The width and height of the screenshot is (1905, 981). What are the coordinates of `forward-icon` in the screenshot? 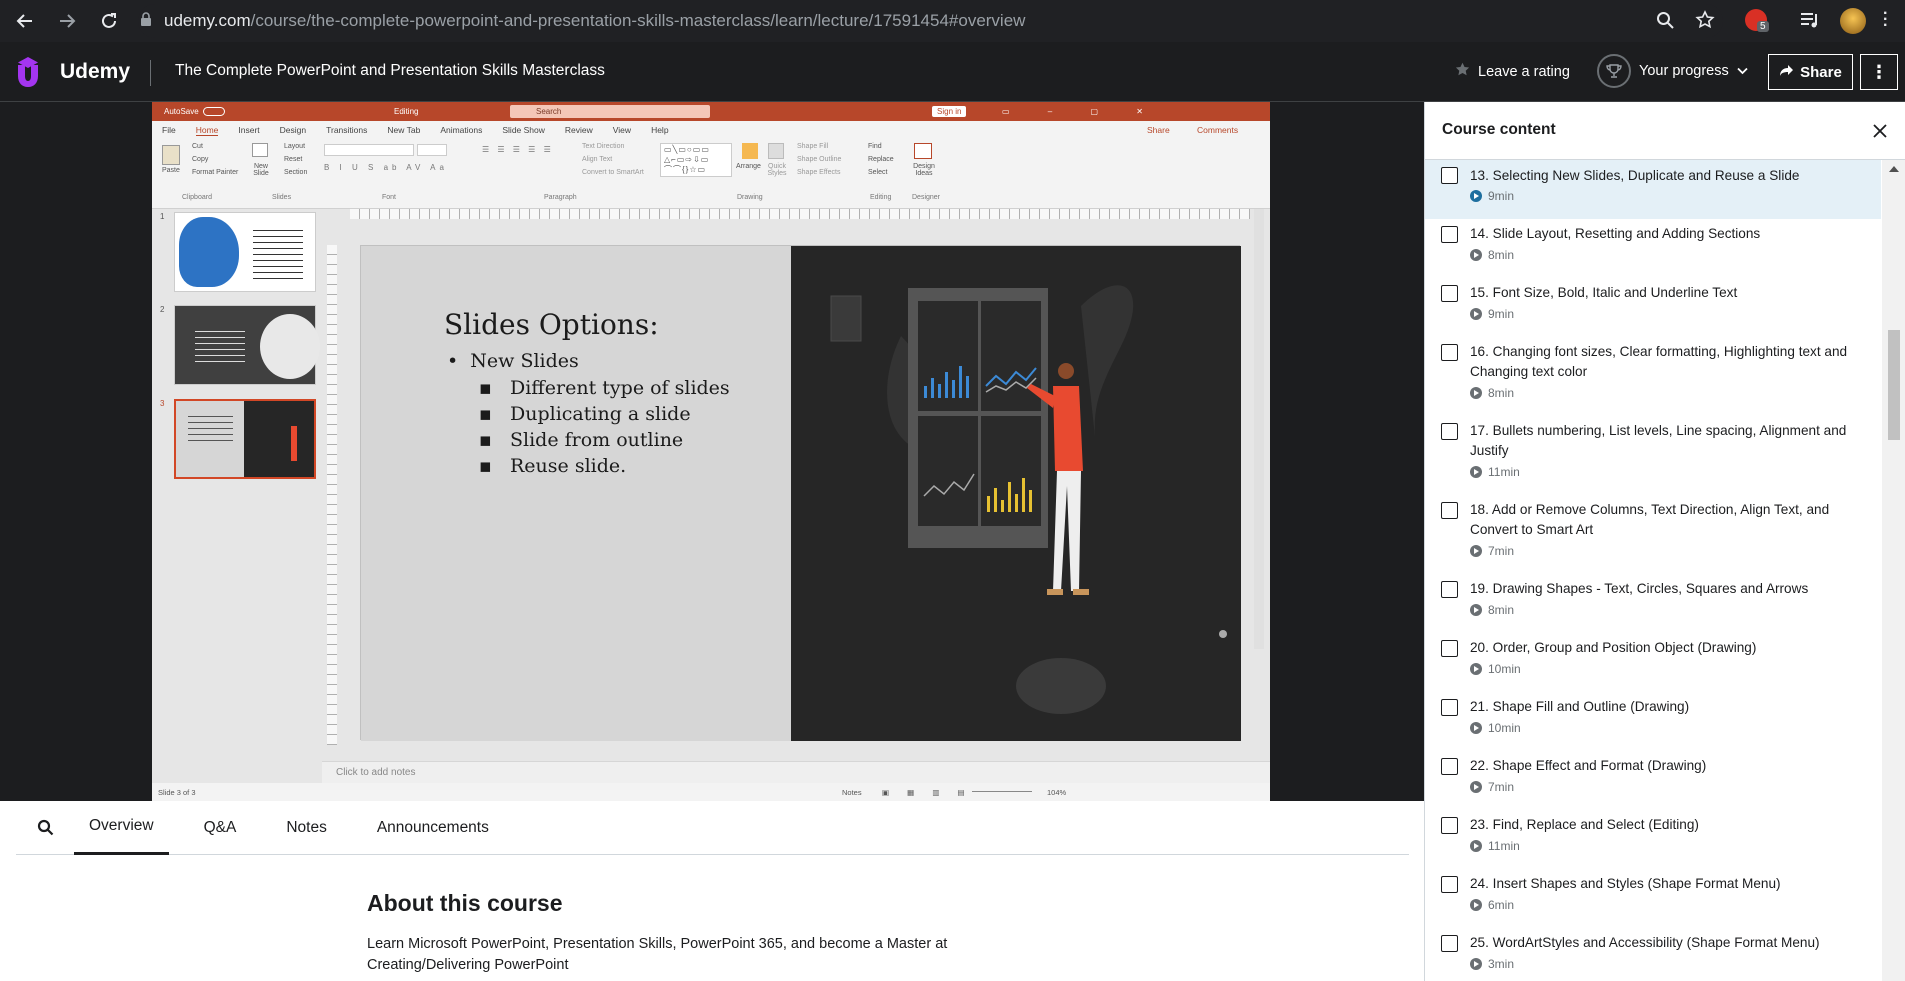 It's located at (67, 21).